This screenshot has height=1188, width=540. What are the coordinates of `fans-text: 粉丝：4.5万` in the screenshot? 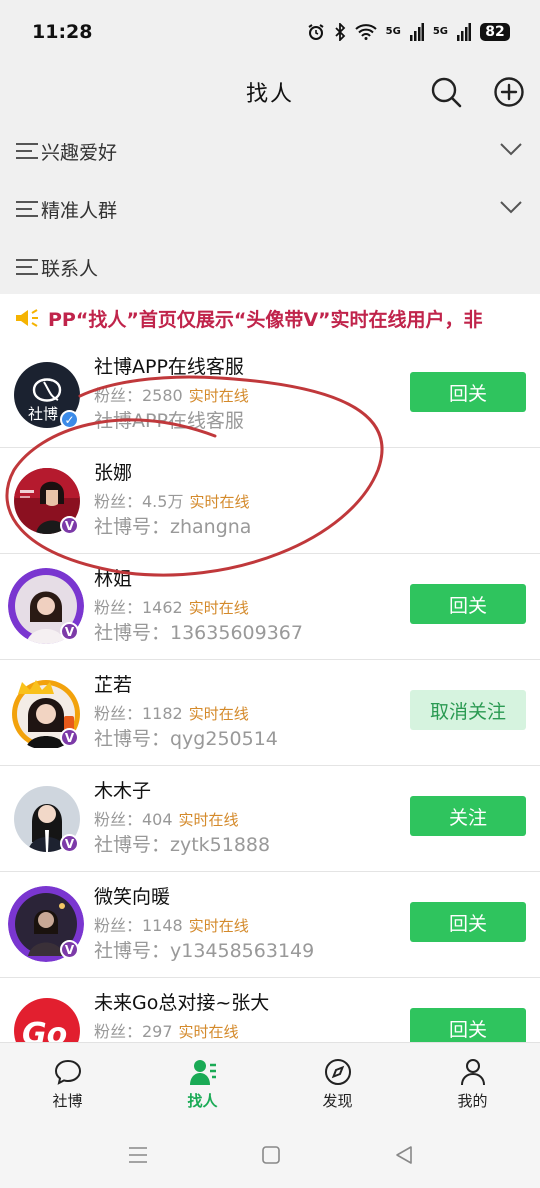 It's located at (139, 501).